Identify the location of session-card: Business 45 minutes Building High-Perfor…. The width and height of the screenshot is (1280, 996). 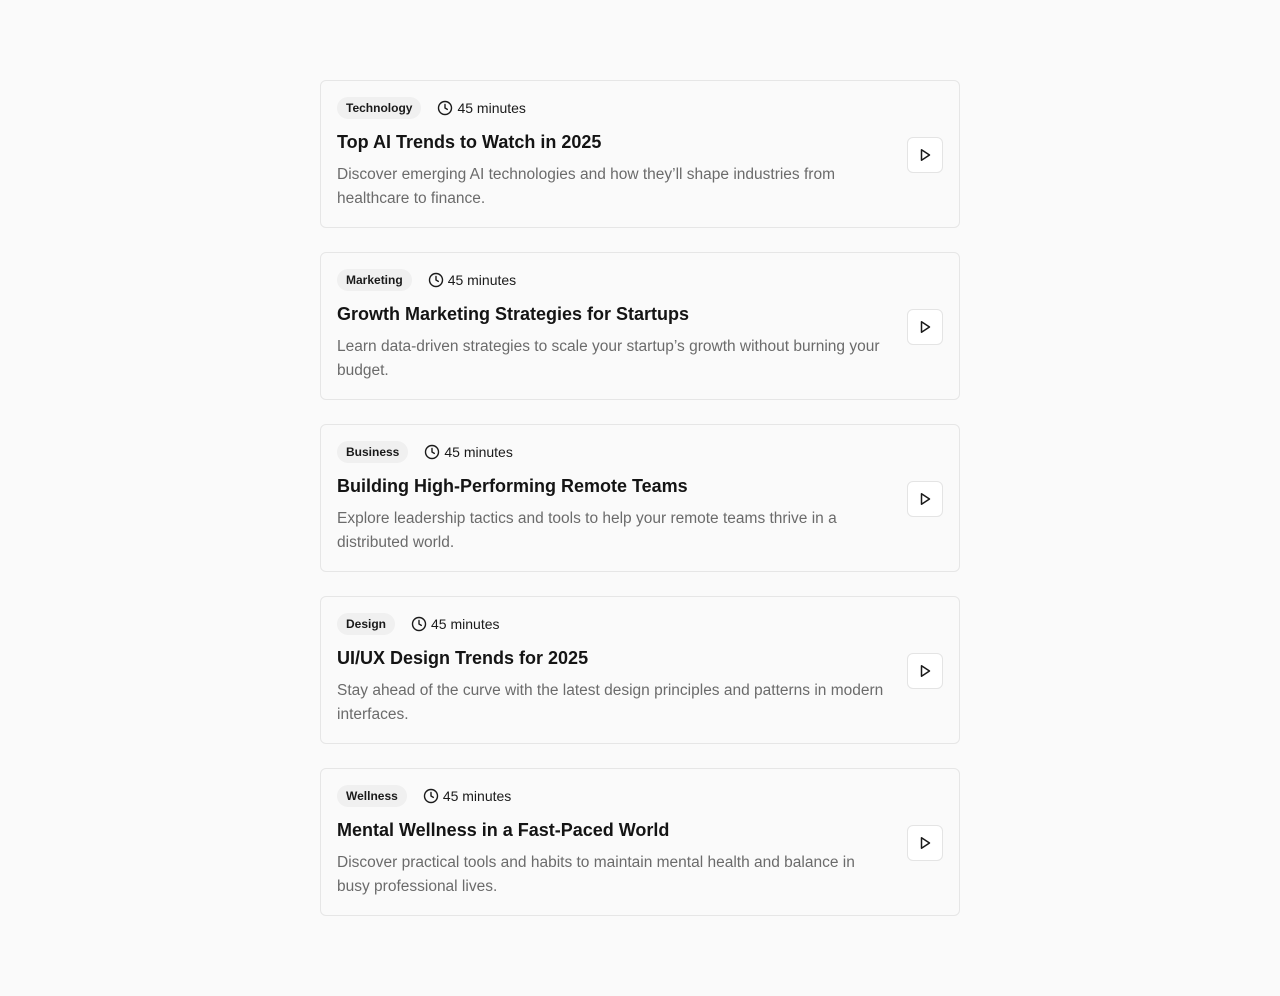
(640, 498).